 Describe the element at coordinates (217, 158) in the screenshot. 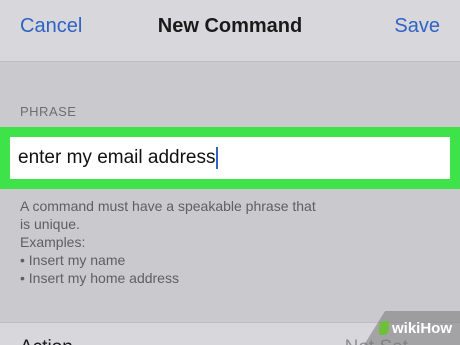

I see `text-cursor` at that location.